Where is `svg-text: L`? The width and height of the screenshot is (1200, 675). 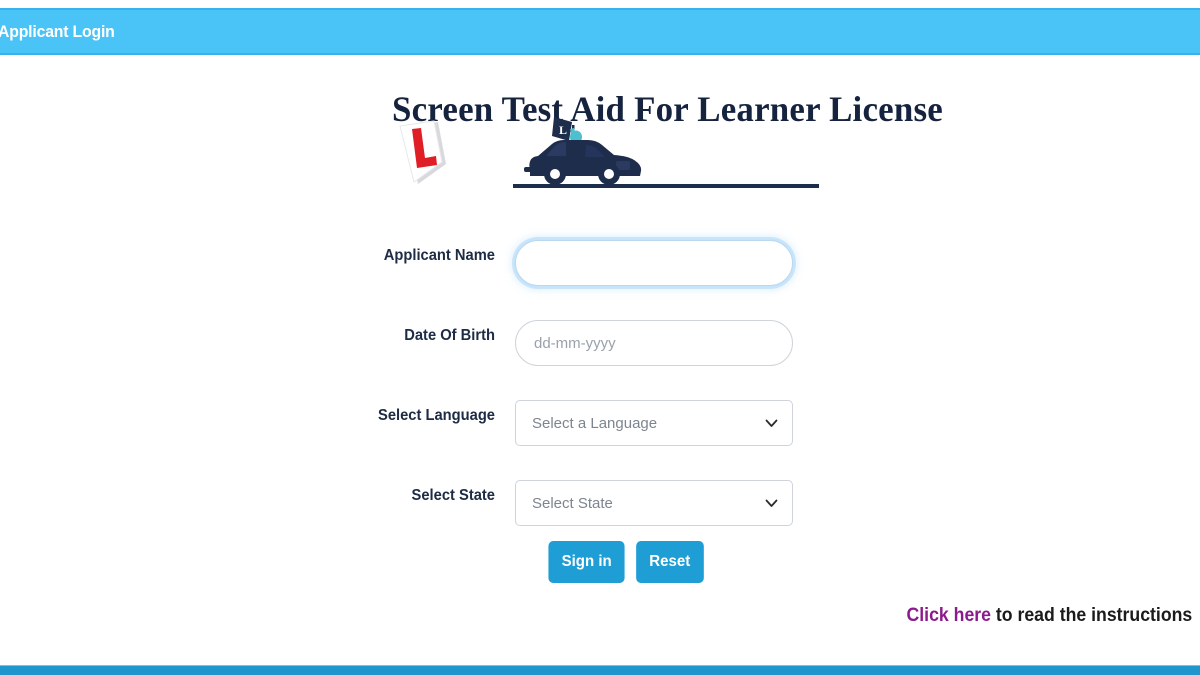 svg-text: L is located at coordinates (563, 130).